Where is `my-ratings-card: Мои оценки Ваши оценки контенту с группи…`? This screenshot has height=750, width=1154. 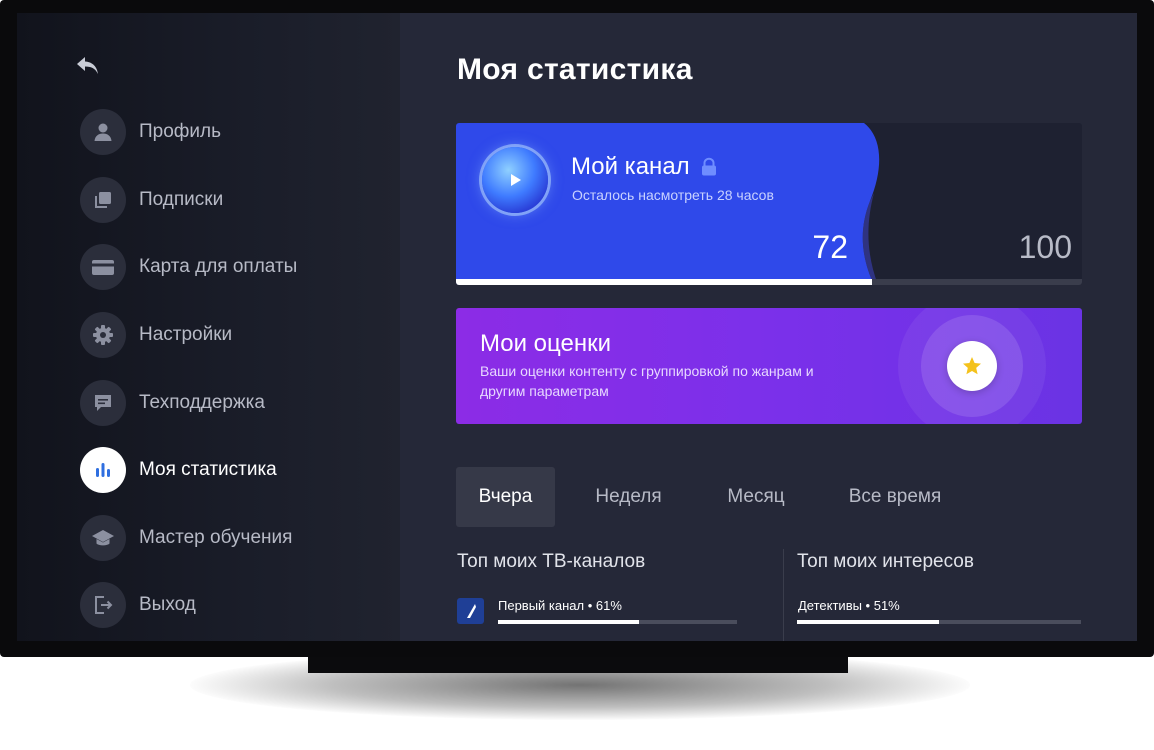 my-ratings-card: Мои оценки Ваши оценки контенту с группи… is located at coordinates (769, 366).